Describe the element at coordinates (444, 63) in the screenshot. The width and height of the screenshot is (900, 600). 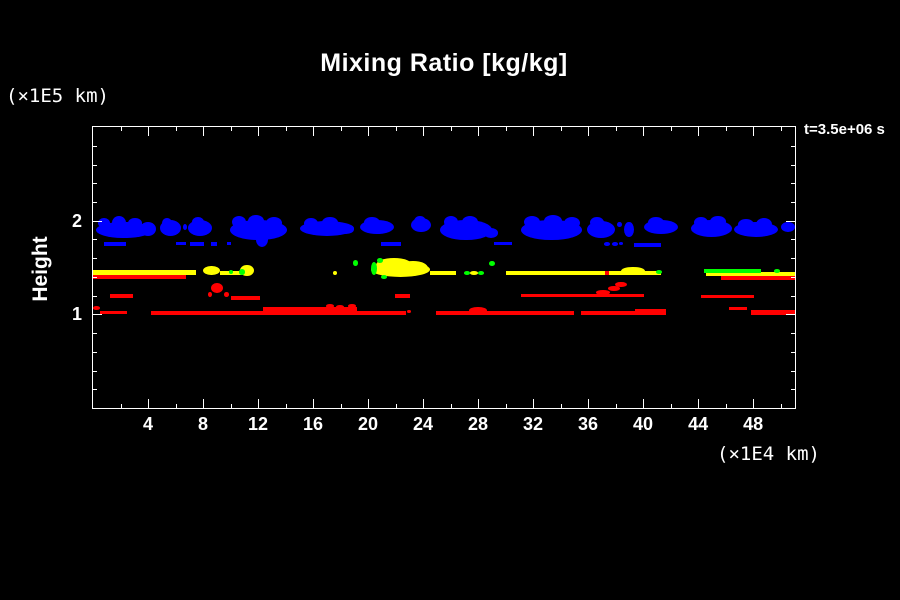
I see `chart-title: Mixing Ratio [kg/kg]` at that location.